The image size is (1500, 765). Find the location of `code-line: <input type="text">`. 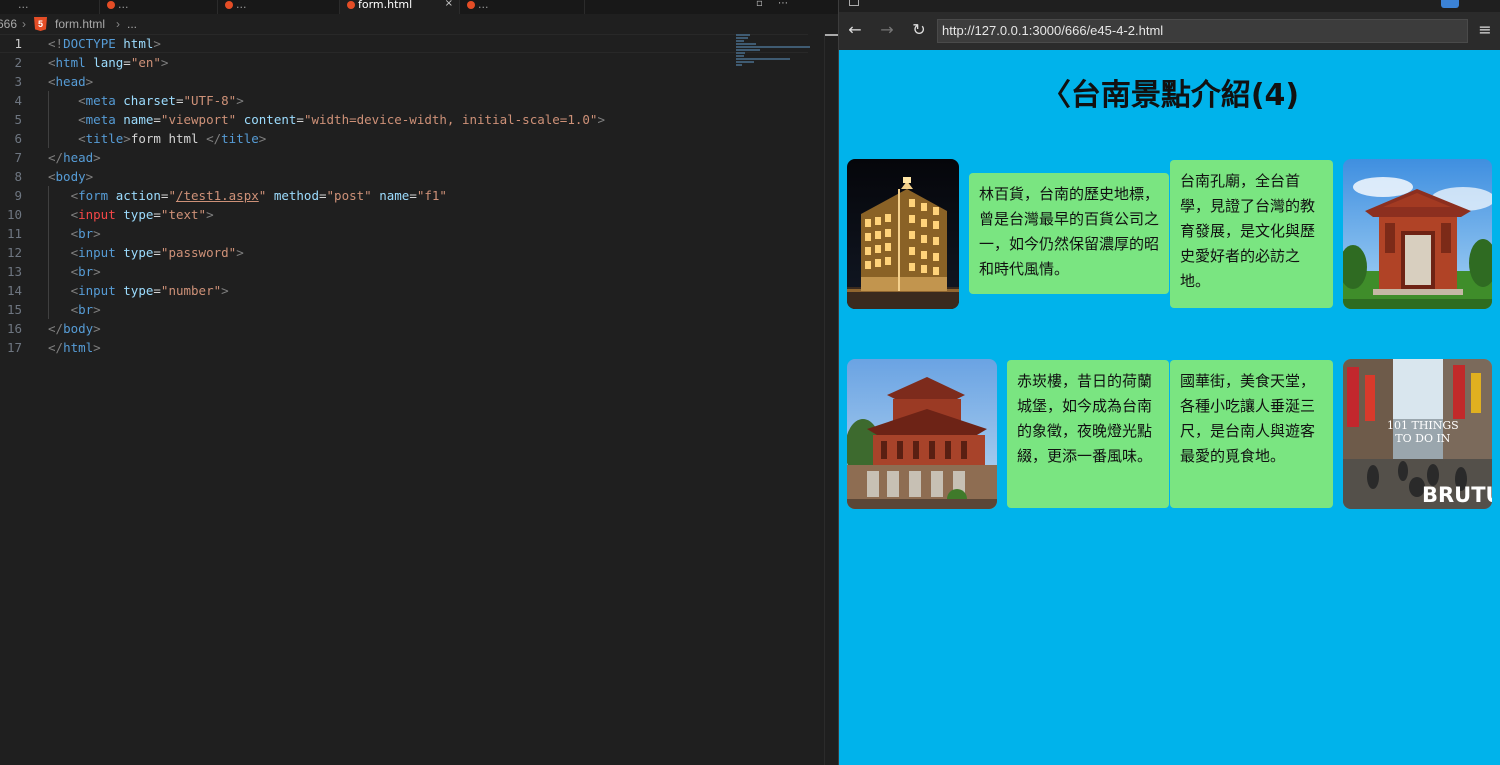

code-line: <input type="text"> is located at coordinates (398, 214).